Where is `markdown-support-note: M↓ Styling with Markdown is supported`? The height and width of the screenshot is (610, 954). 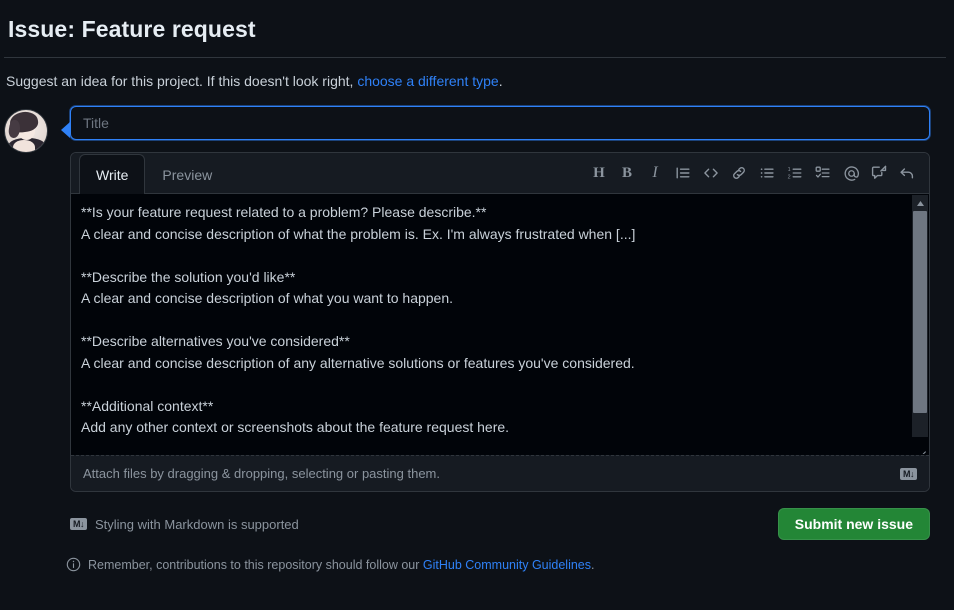 markdown-support-note: M↓ Styling with Markdown is supported is located at coordinates (184, 524).